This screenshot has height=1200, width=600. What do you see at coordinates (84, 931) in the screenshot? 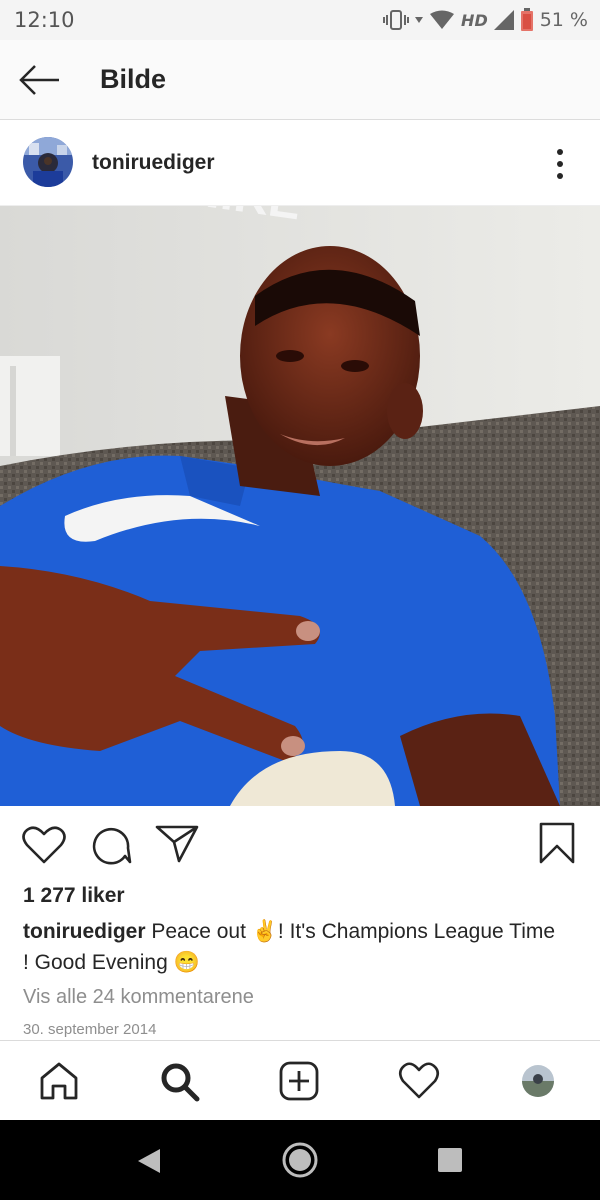
I see `caption-username: toniruediger` at bounding box center [84, 931].